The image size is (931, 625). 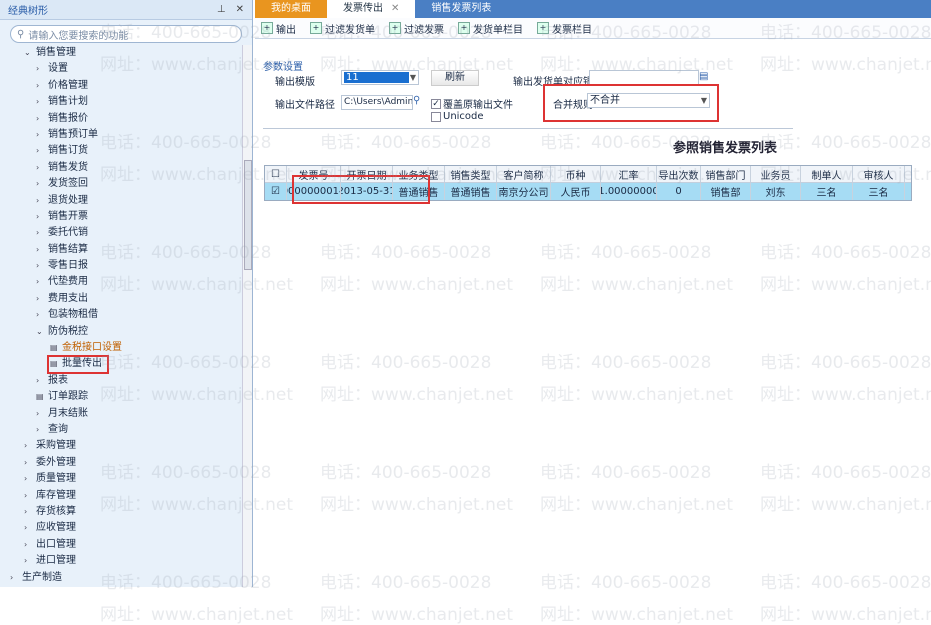 What do you see at coordinates (40, 397) in the screenshot?
I see `document-icon: ▤` at bounding box center [40, 397].